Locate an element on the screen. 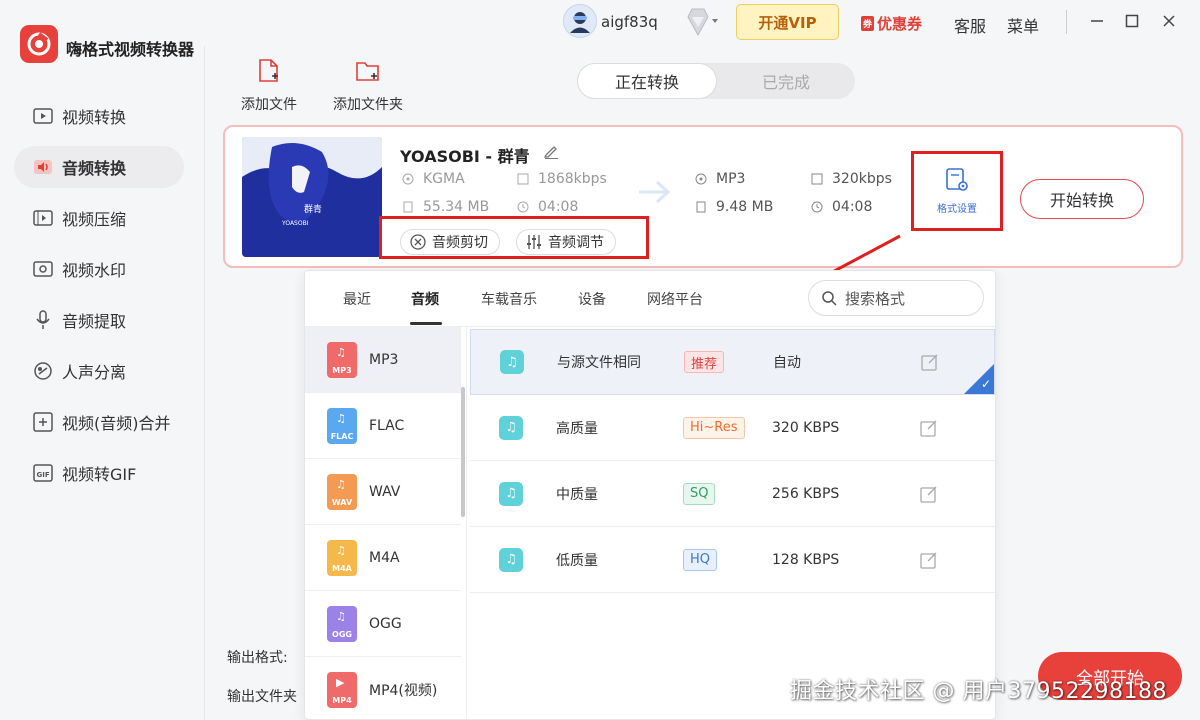 This screenshot has height=720, width=1200. format-list-scrollbar is located at coordinates (463, 452).